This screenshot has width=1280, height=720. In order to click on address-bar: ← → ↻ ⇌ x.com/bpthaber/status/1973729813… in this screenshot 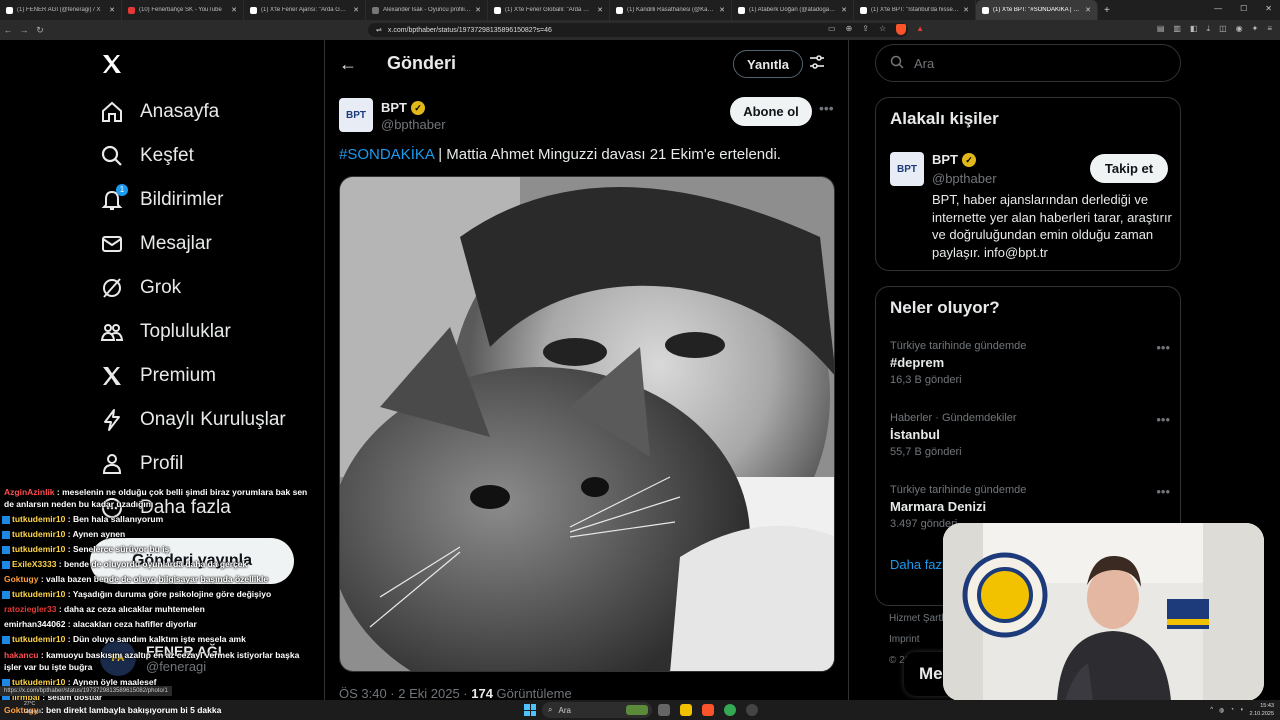, I will do `click(640, 30)`.